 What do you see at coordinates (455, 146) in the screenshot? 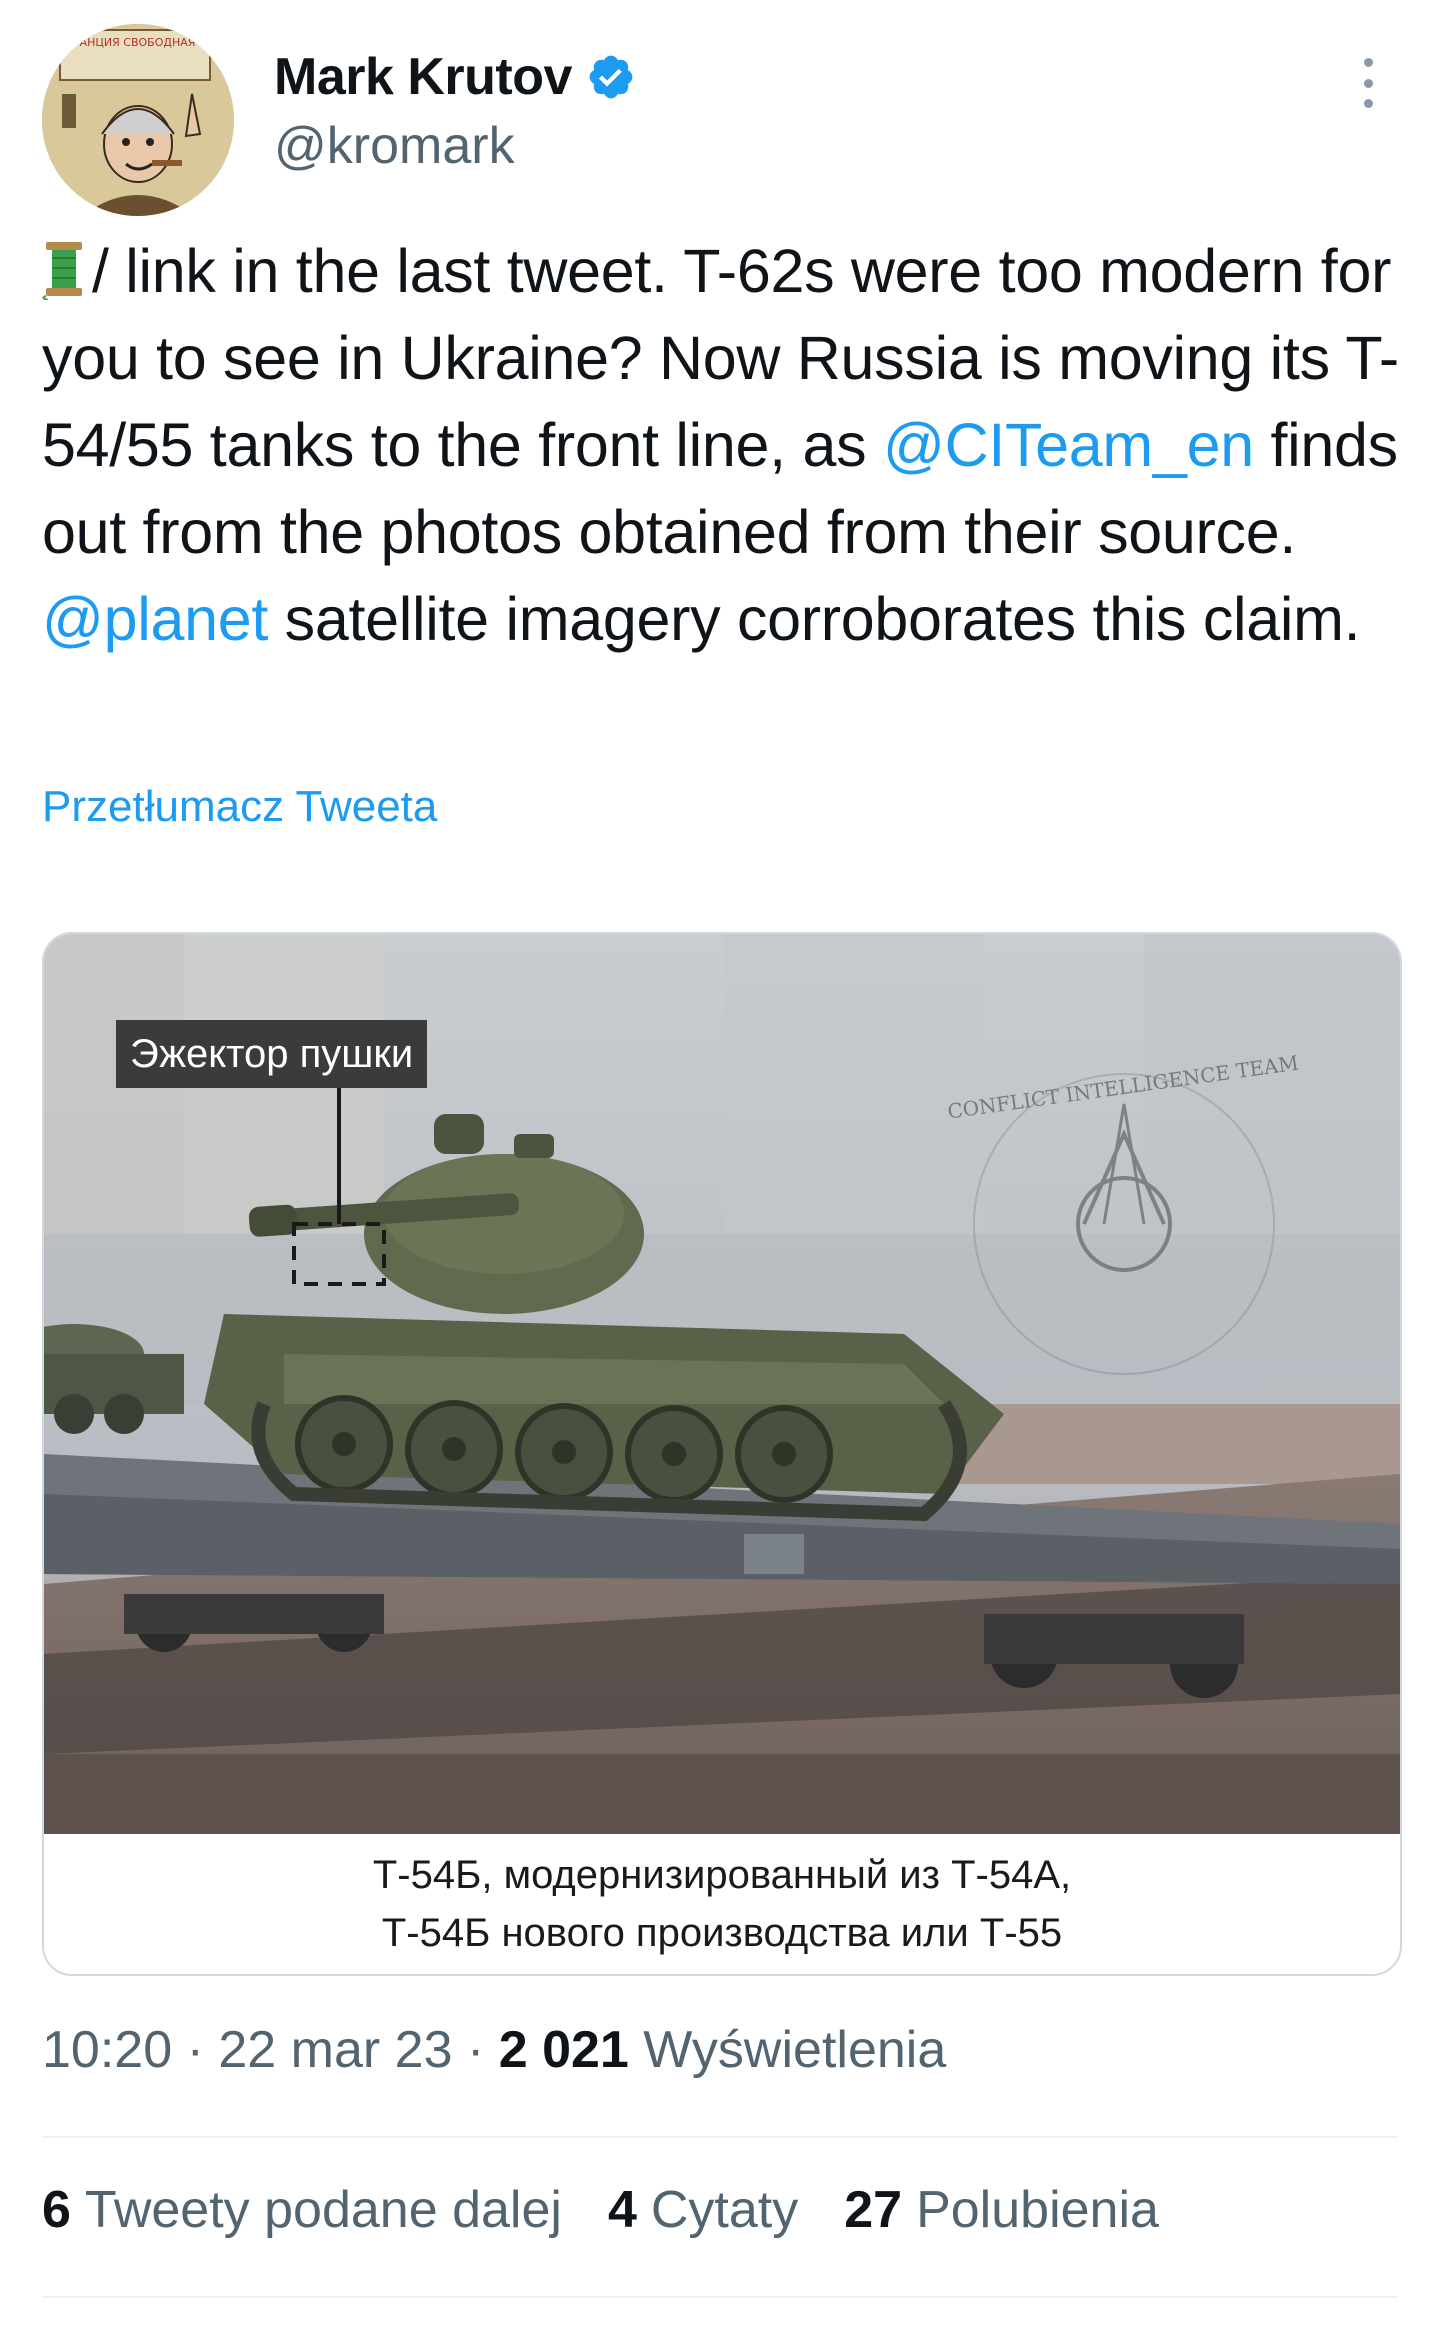
I see `author-handle: @kromark` at bounding box center [455, 146].